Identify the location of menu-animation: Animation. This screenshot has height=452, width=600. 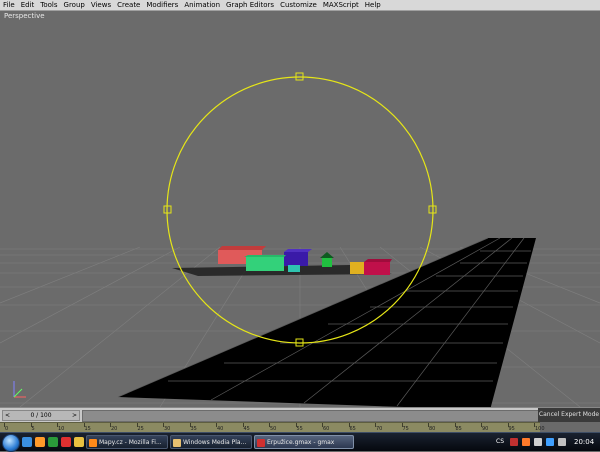
(202, 5).